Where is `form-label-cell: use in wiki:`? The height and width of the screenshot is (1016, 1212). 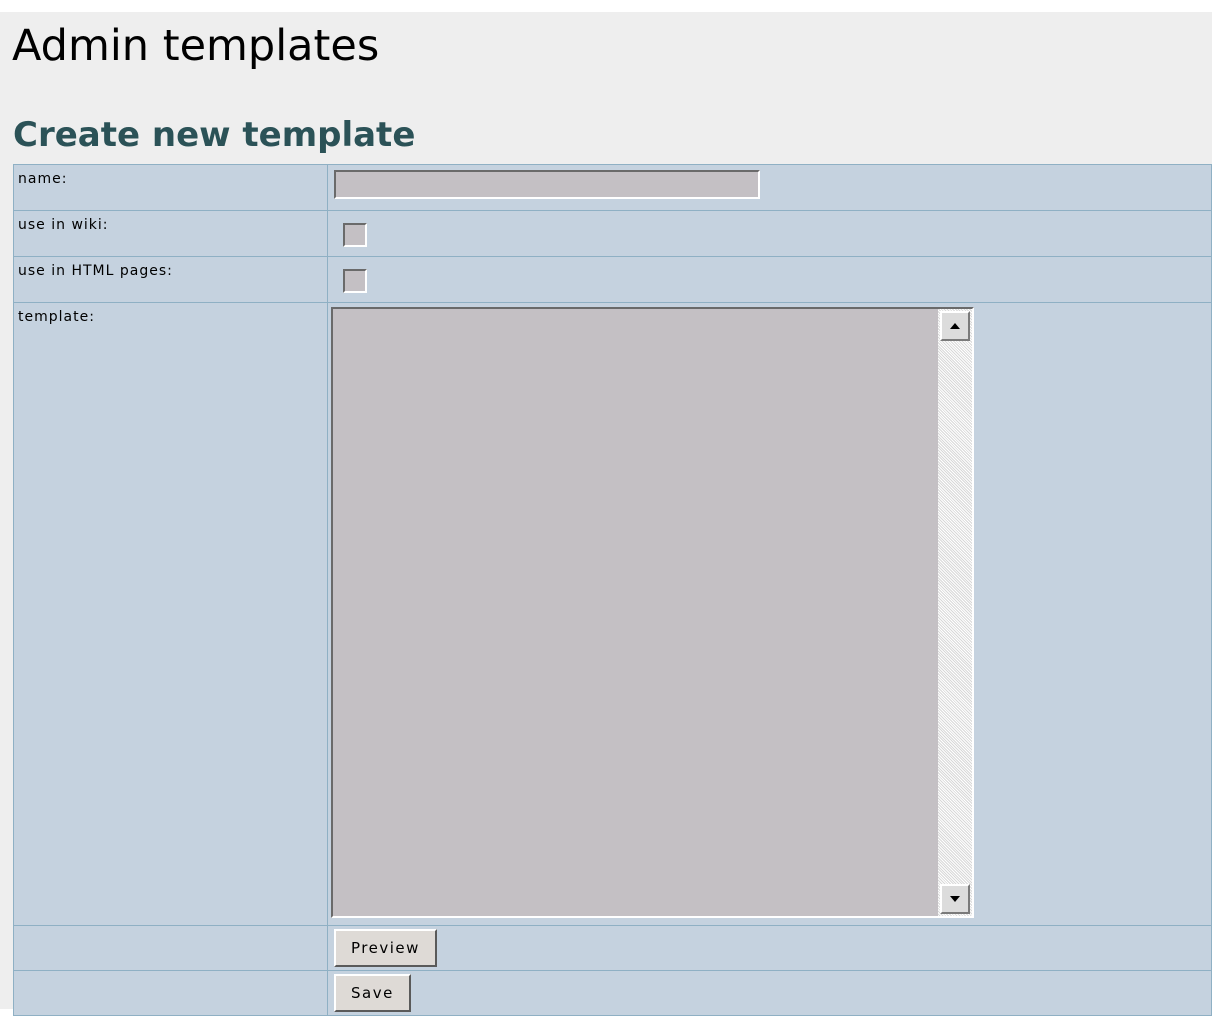
form-label-cell: use in wiki: is located at coordinates (170, 233).